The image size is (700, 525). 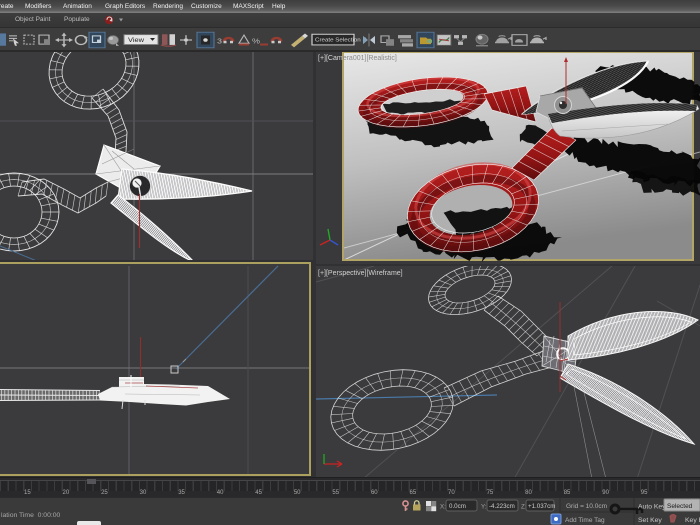 I want to click on svg-text: [+][Perspective][Wireframe], so click(x=360, y=273).